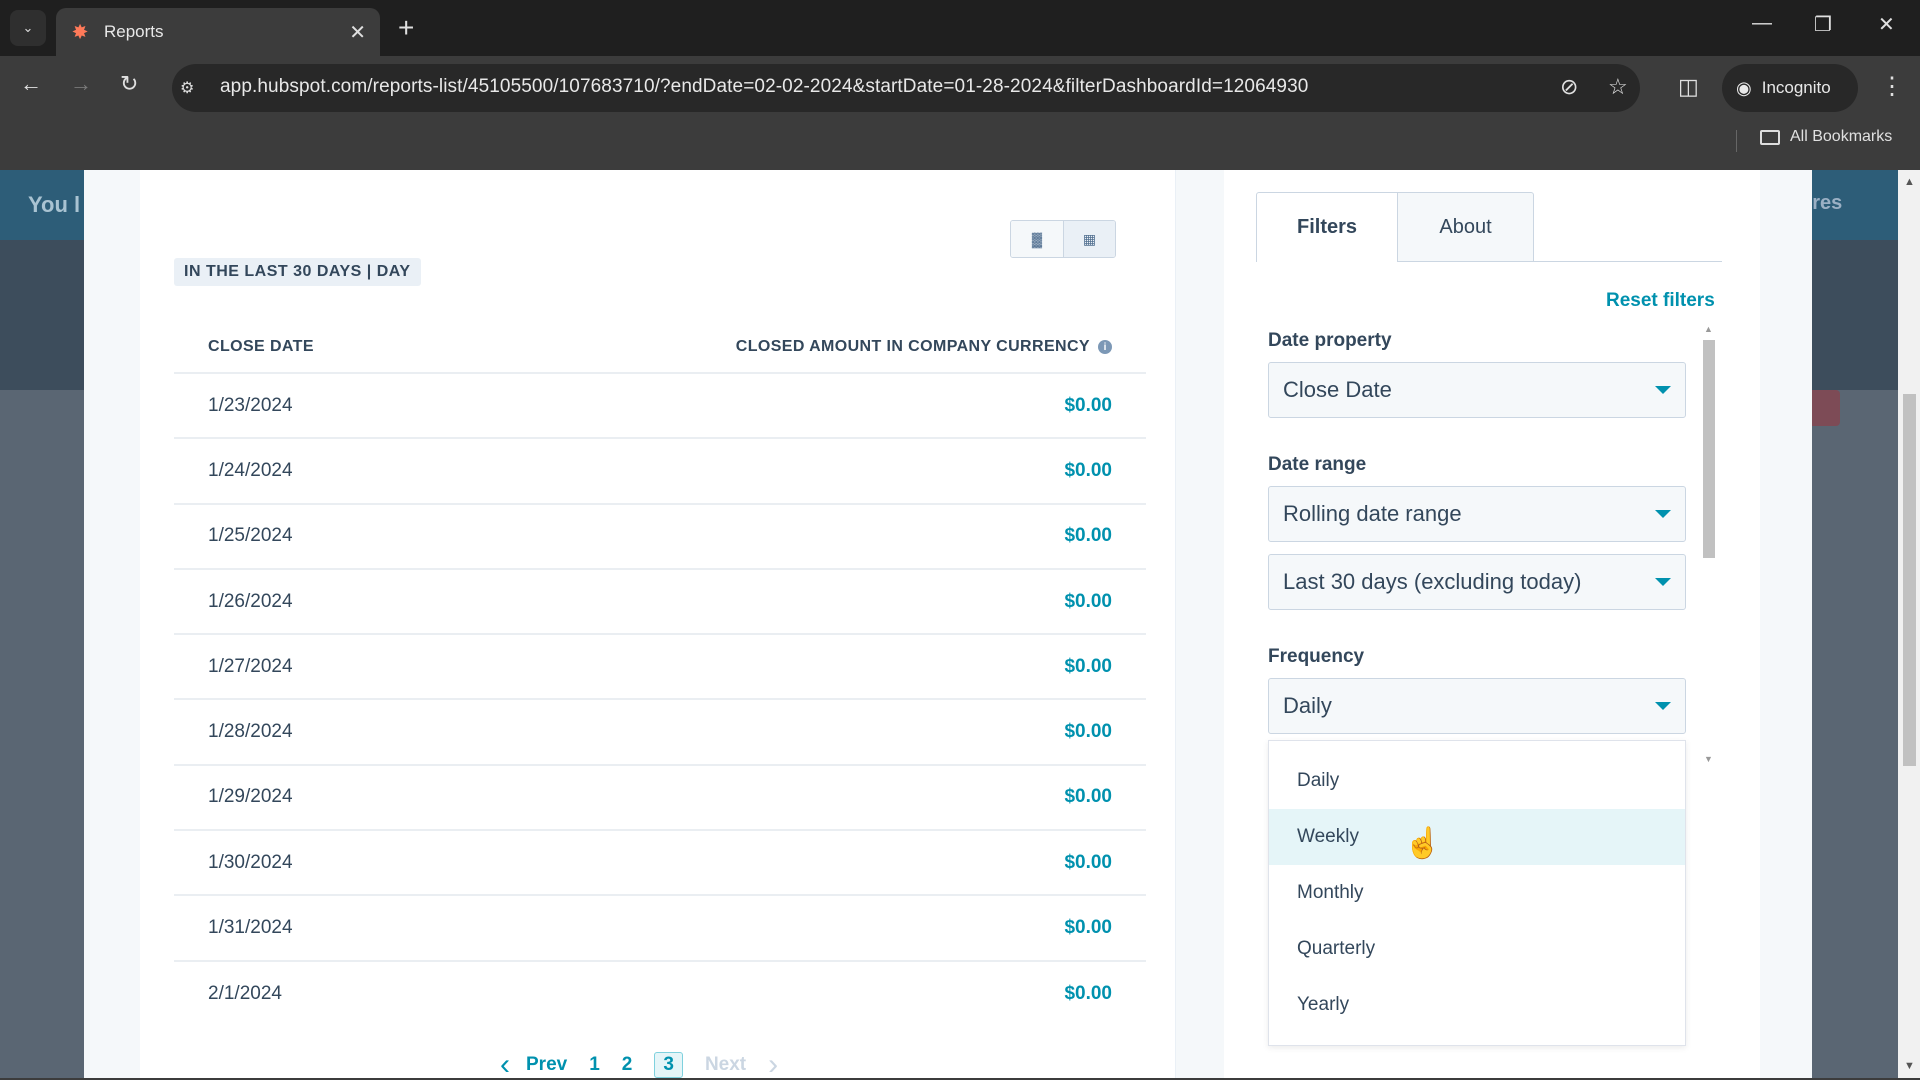 This screenshot has height=1080, width=1920. Describe the element at coordinates (660, 799) in the screenshot. I see `table-row: 1/29/2024 $0.00` at that location.